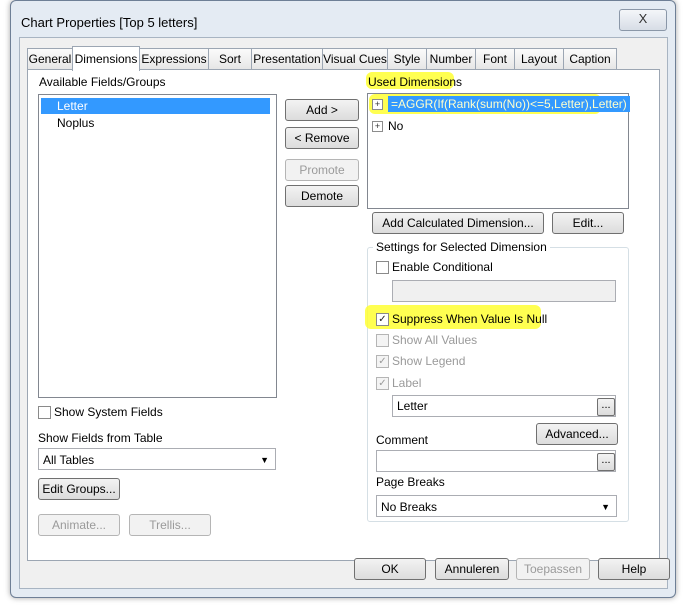  What do you see at coordinates (287, 58) in the screenshot?
I see `tab-presentation: Presentation` at bounding box center [287, 58].